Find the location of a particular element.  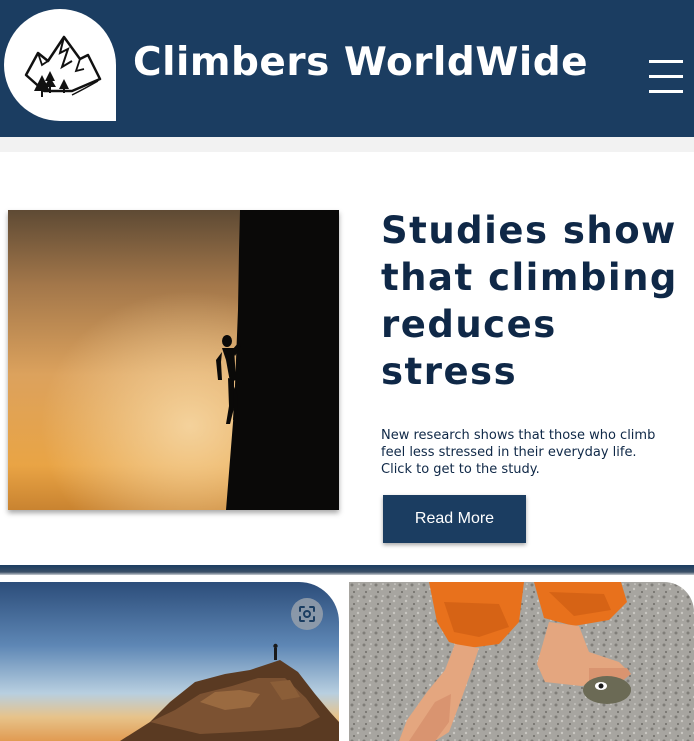

visual-search-icon is located at coordinates (307, 614).